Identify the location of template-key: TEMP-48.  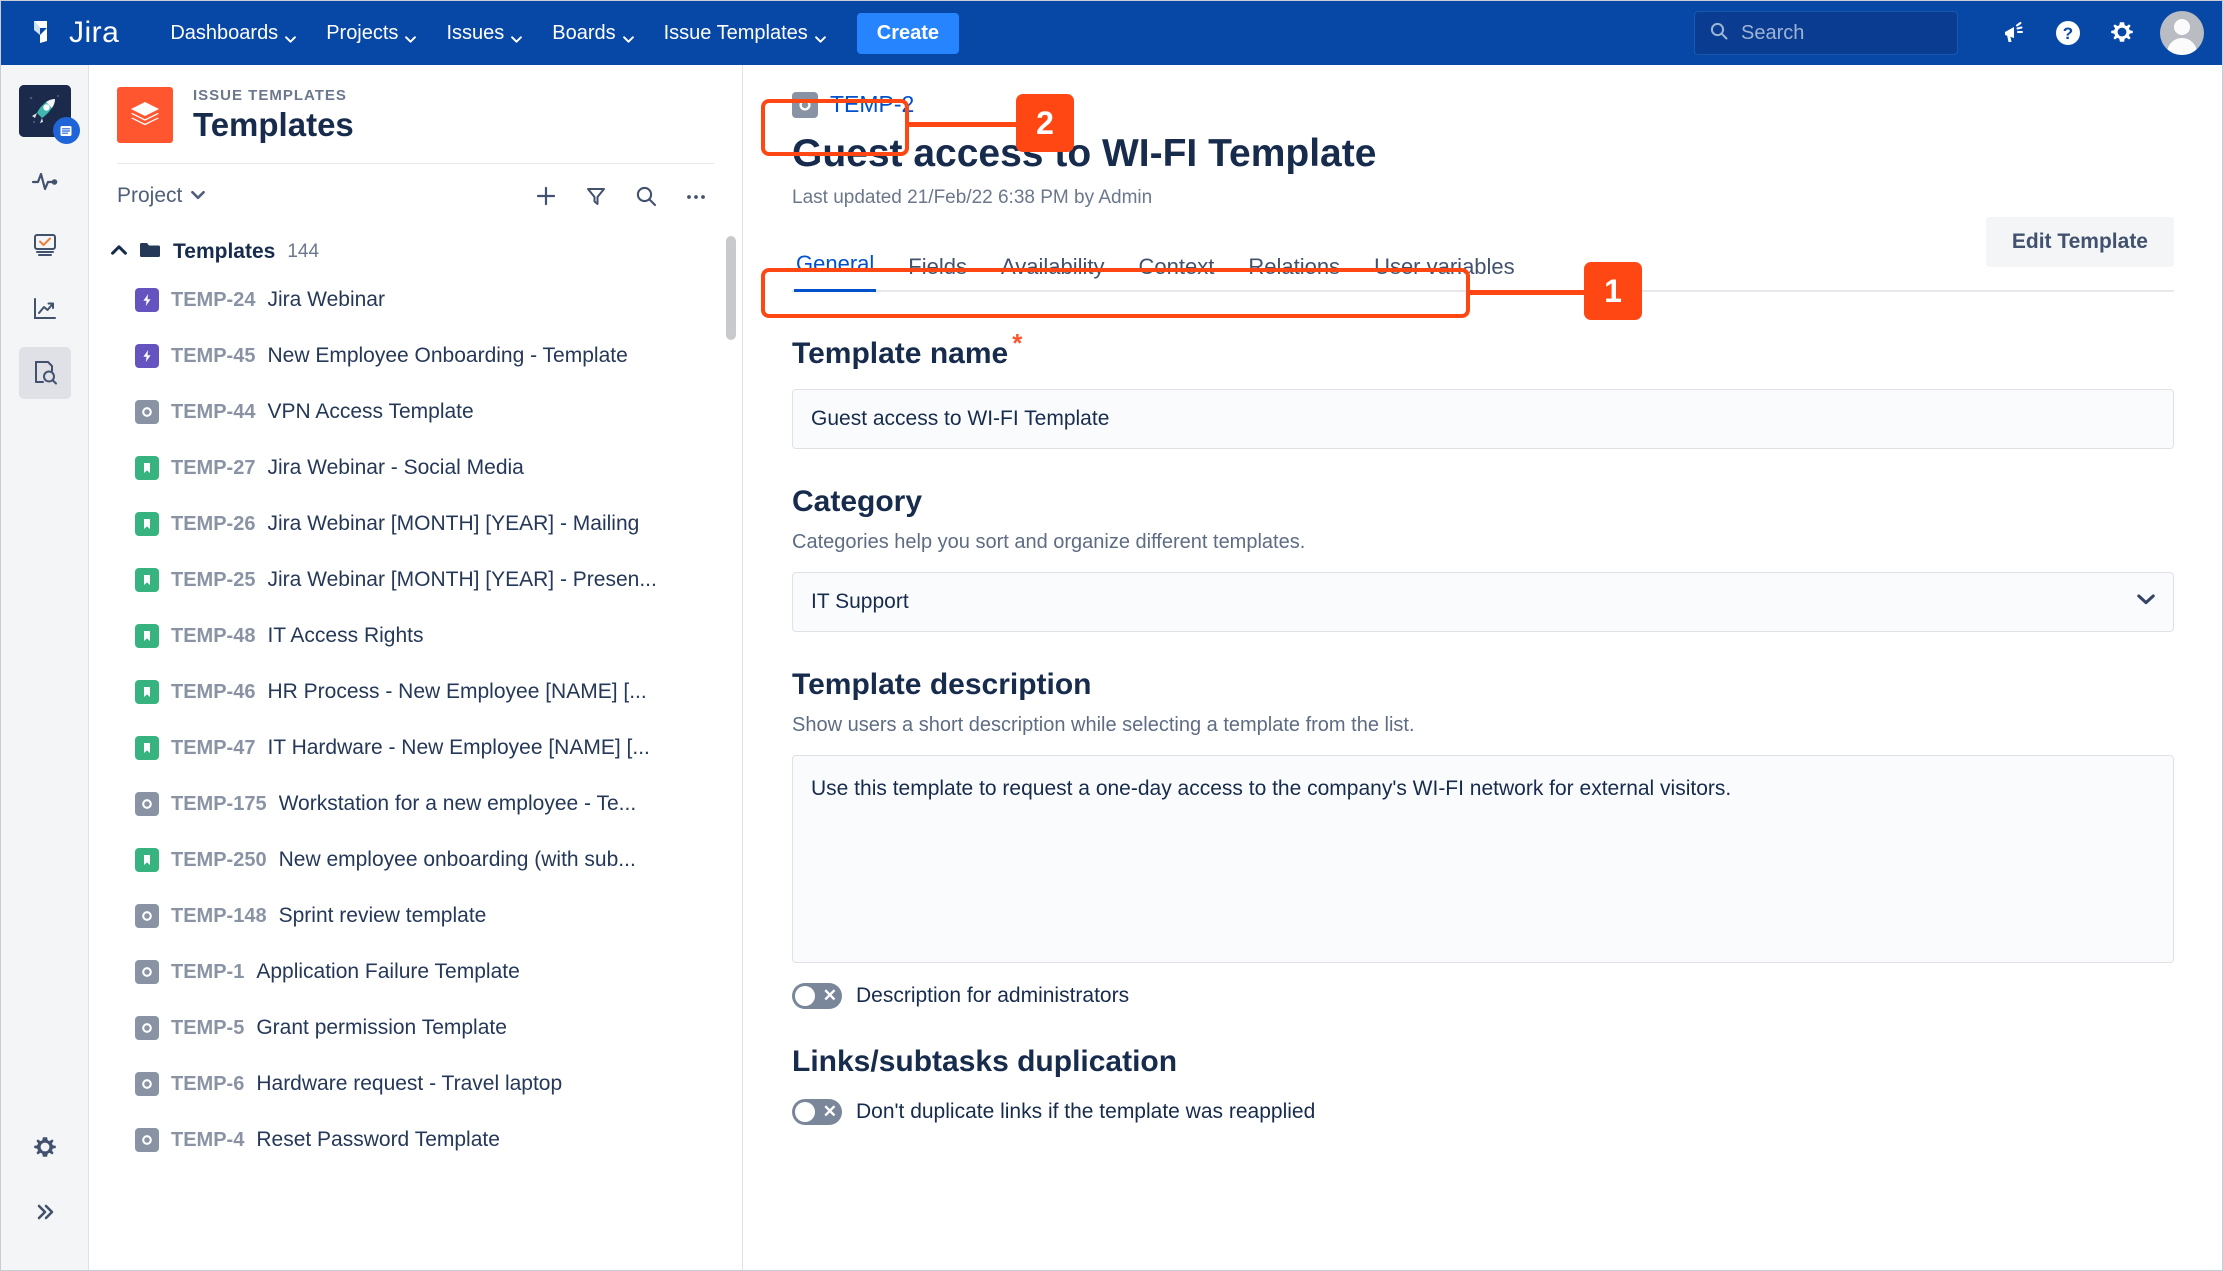
(213, 635).